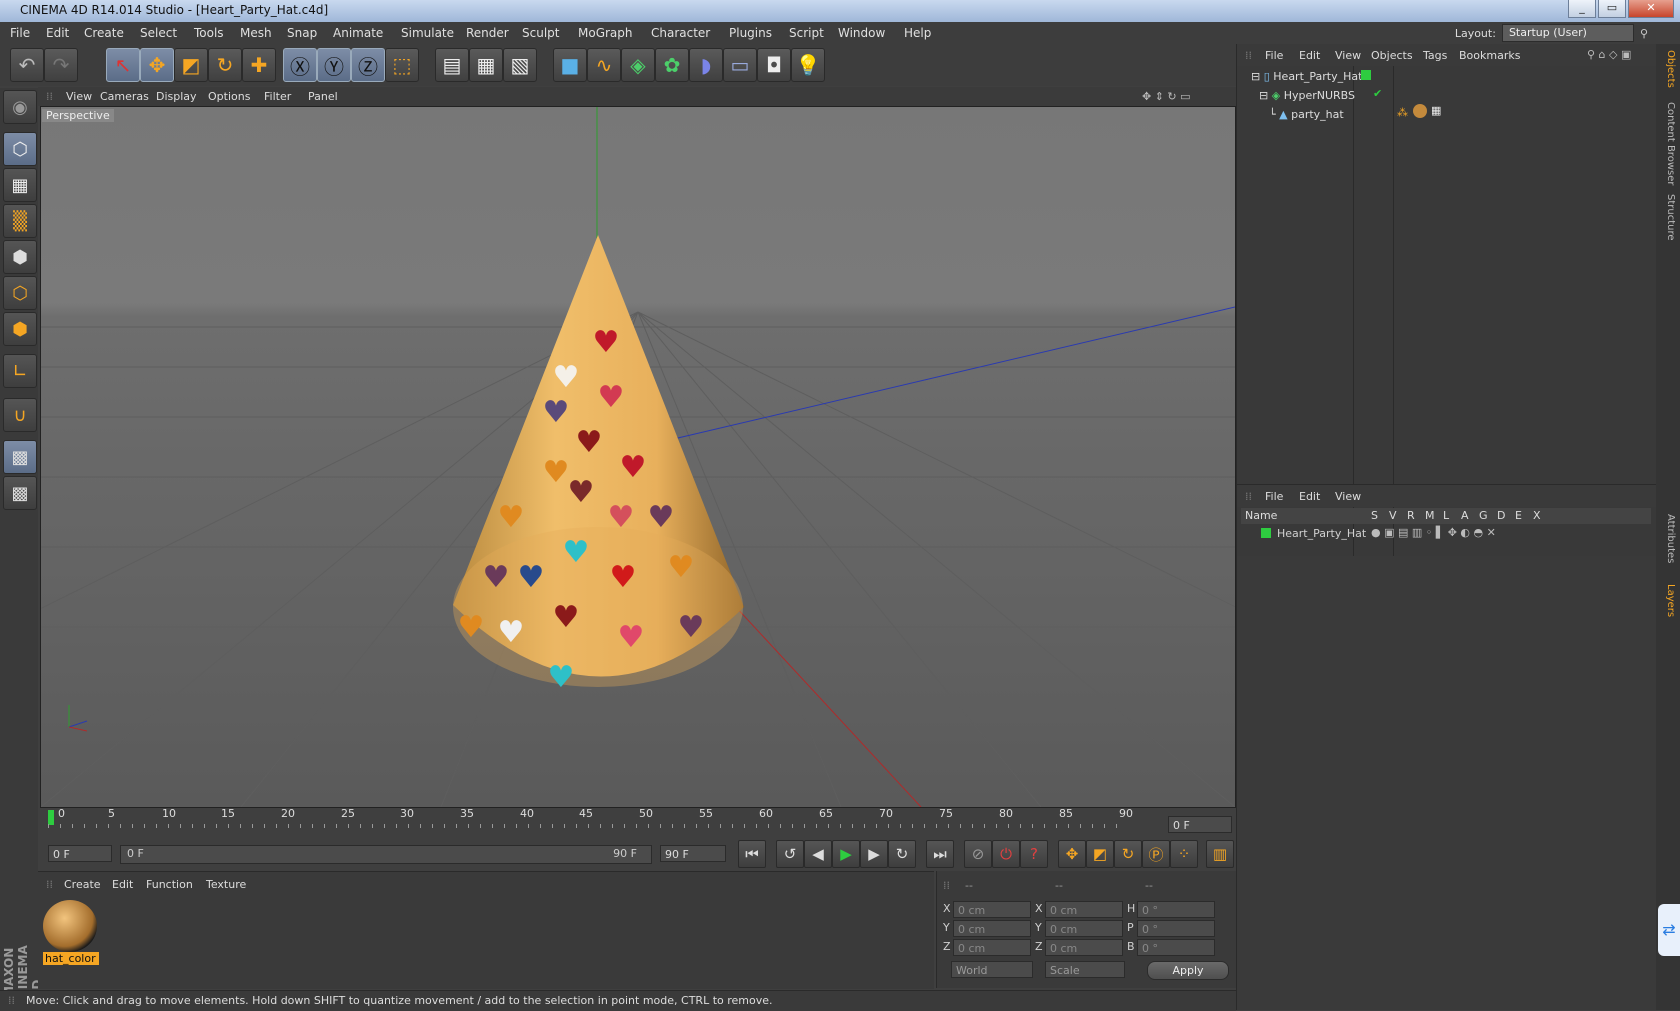 Image resolution: width=1680 pixels, height=1011 pixels. What do you see at coordinates (1309, 496) in the screenshot?
I see `layers-menu-edit: Edit` at bounding box center [1309, 496].